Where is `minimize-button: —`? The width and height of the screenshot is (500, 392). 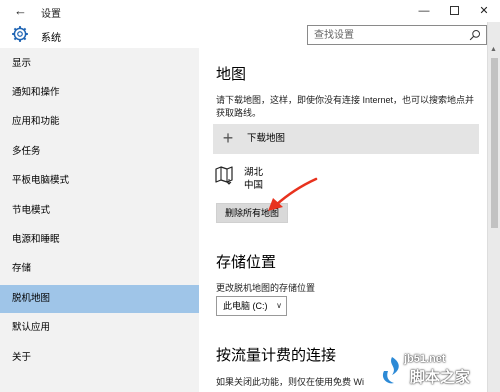
minimize-button: — is located at coordinates (424, 11).